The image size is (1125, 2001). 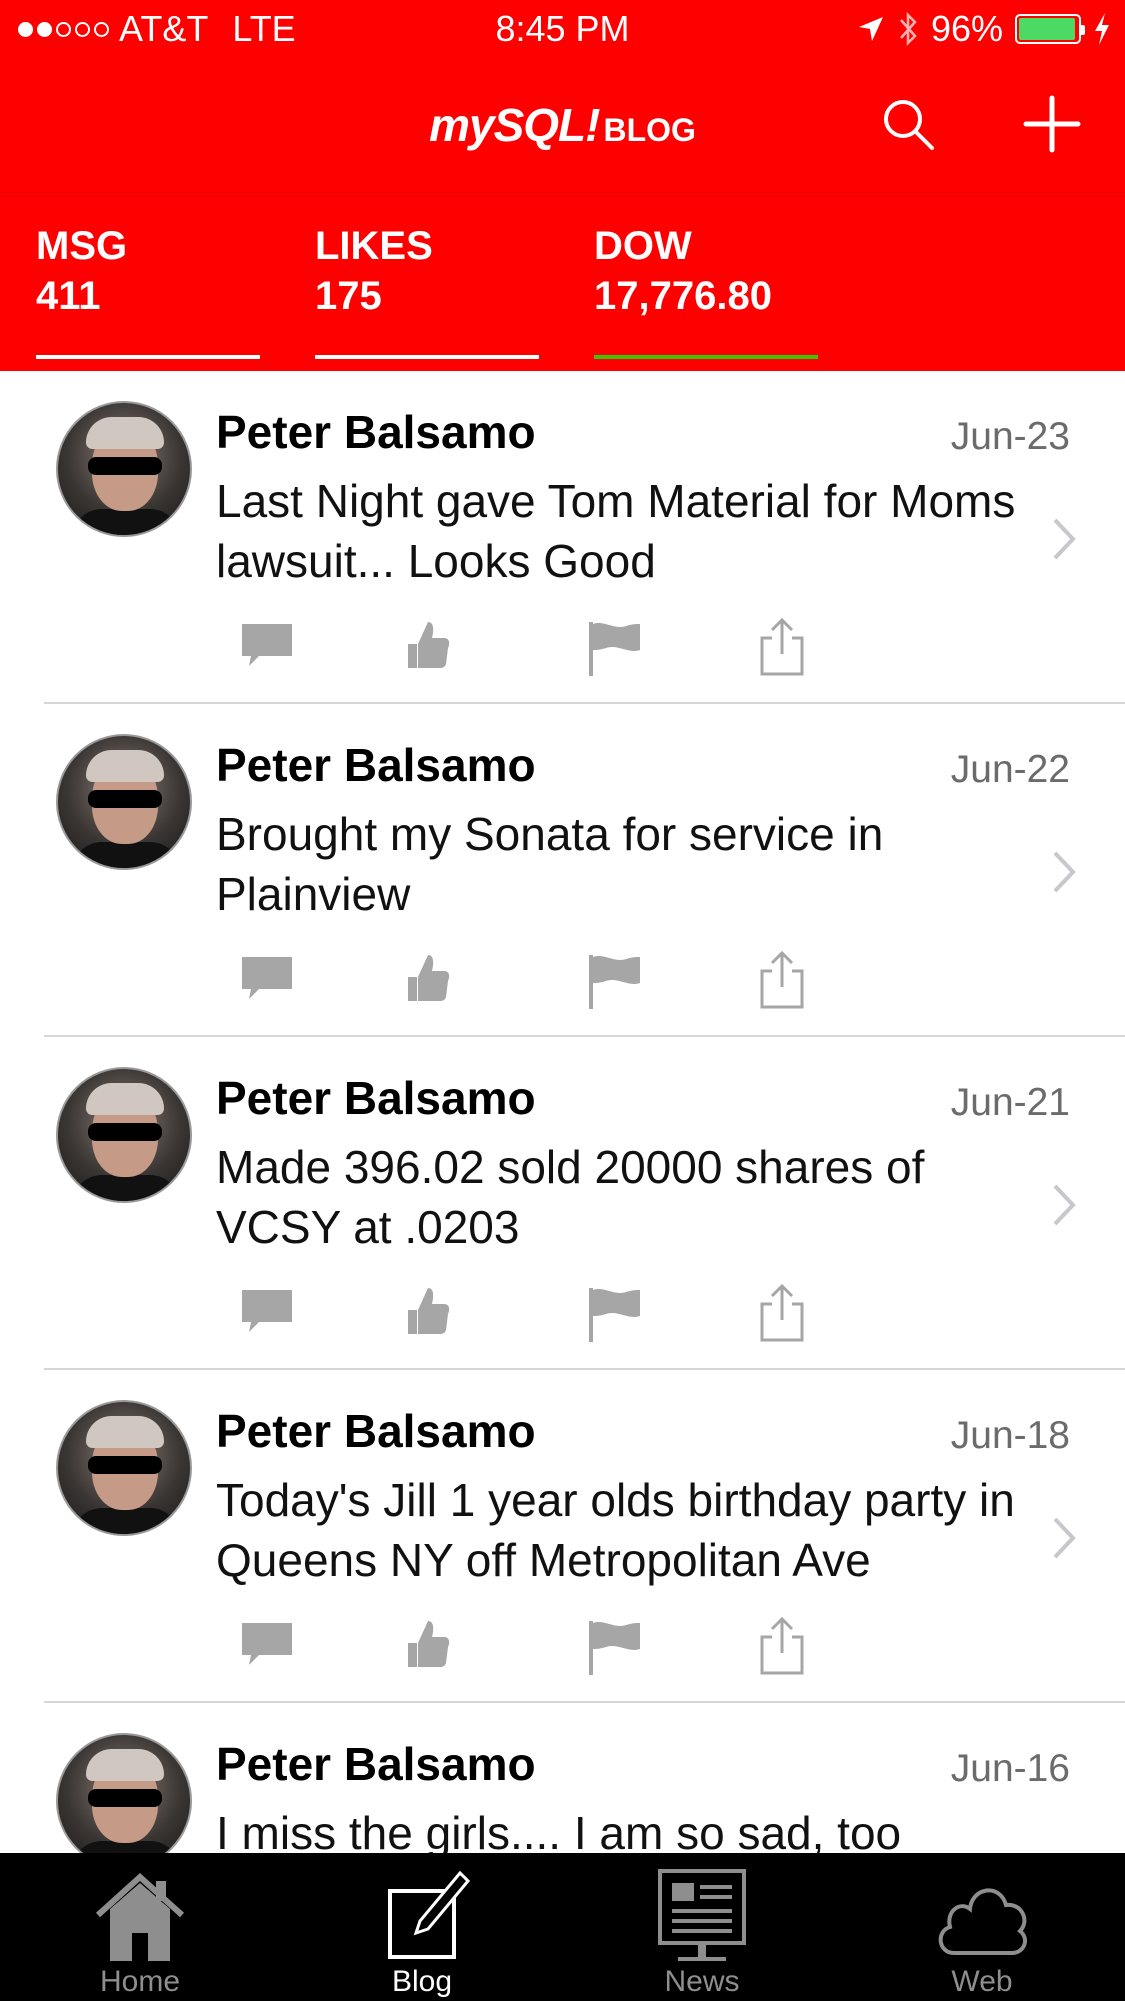 What do you see at coordinates (559, 1830) in the screenshot?
I see `post-text: I miss the girls.... I am so sad, too` at bounding box center [559, 1830].